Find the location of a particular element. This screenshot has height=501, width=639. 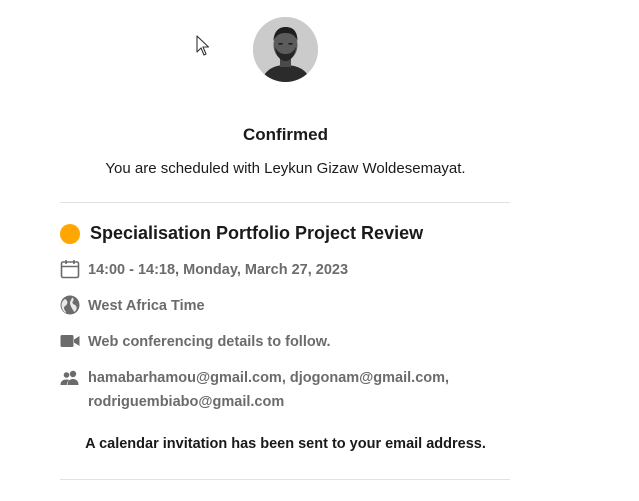

event-datetime: 14:00 - 14:18, Monday, March 27, 2023 is located at coordinates (218, 270).